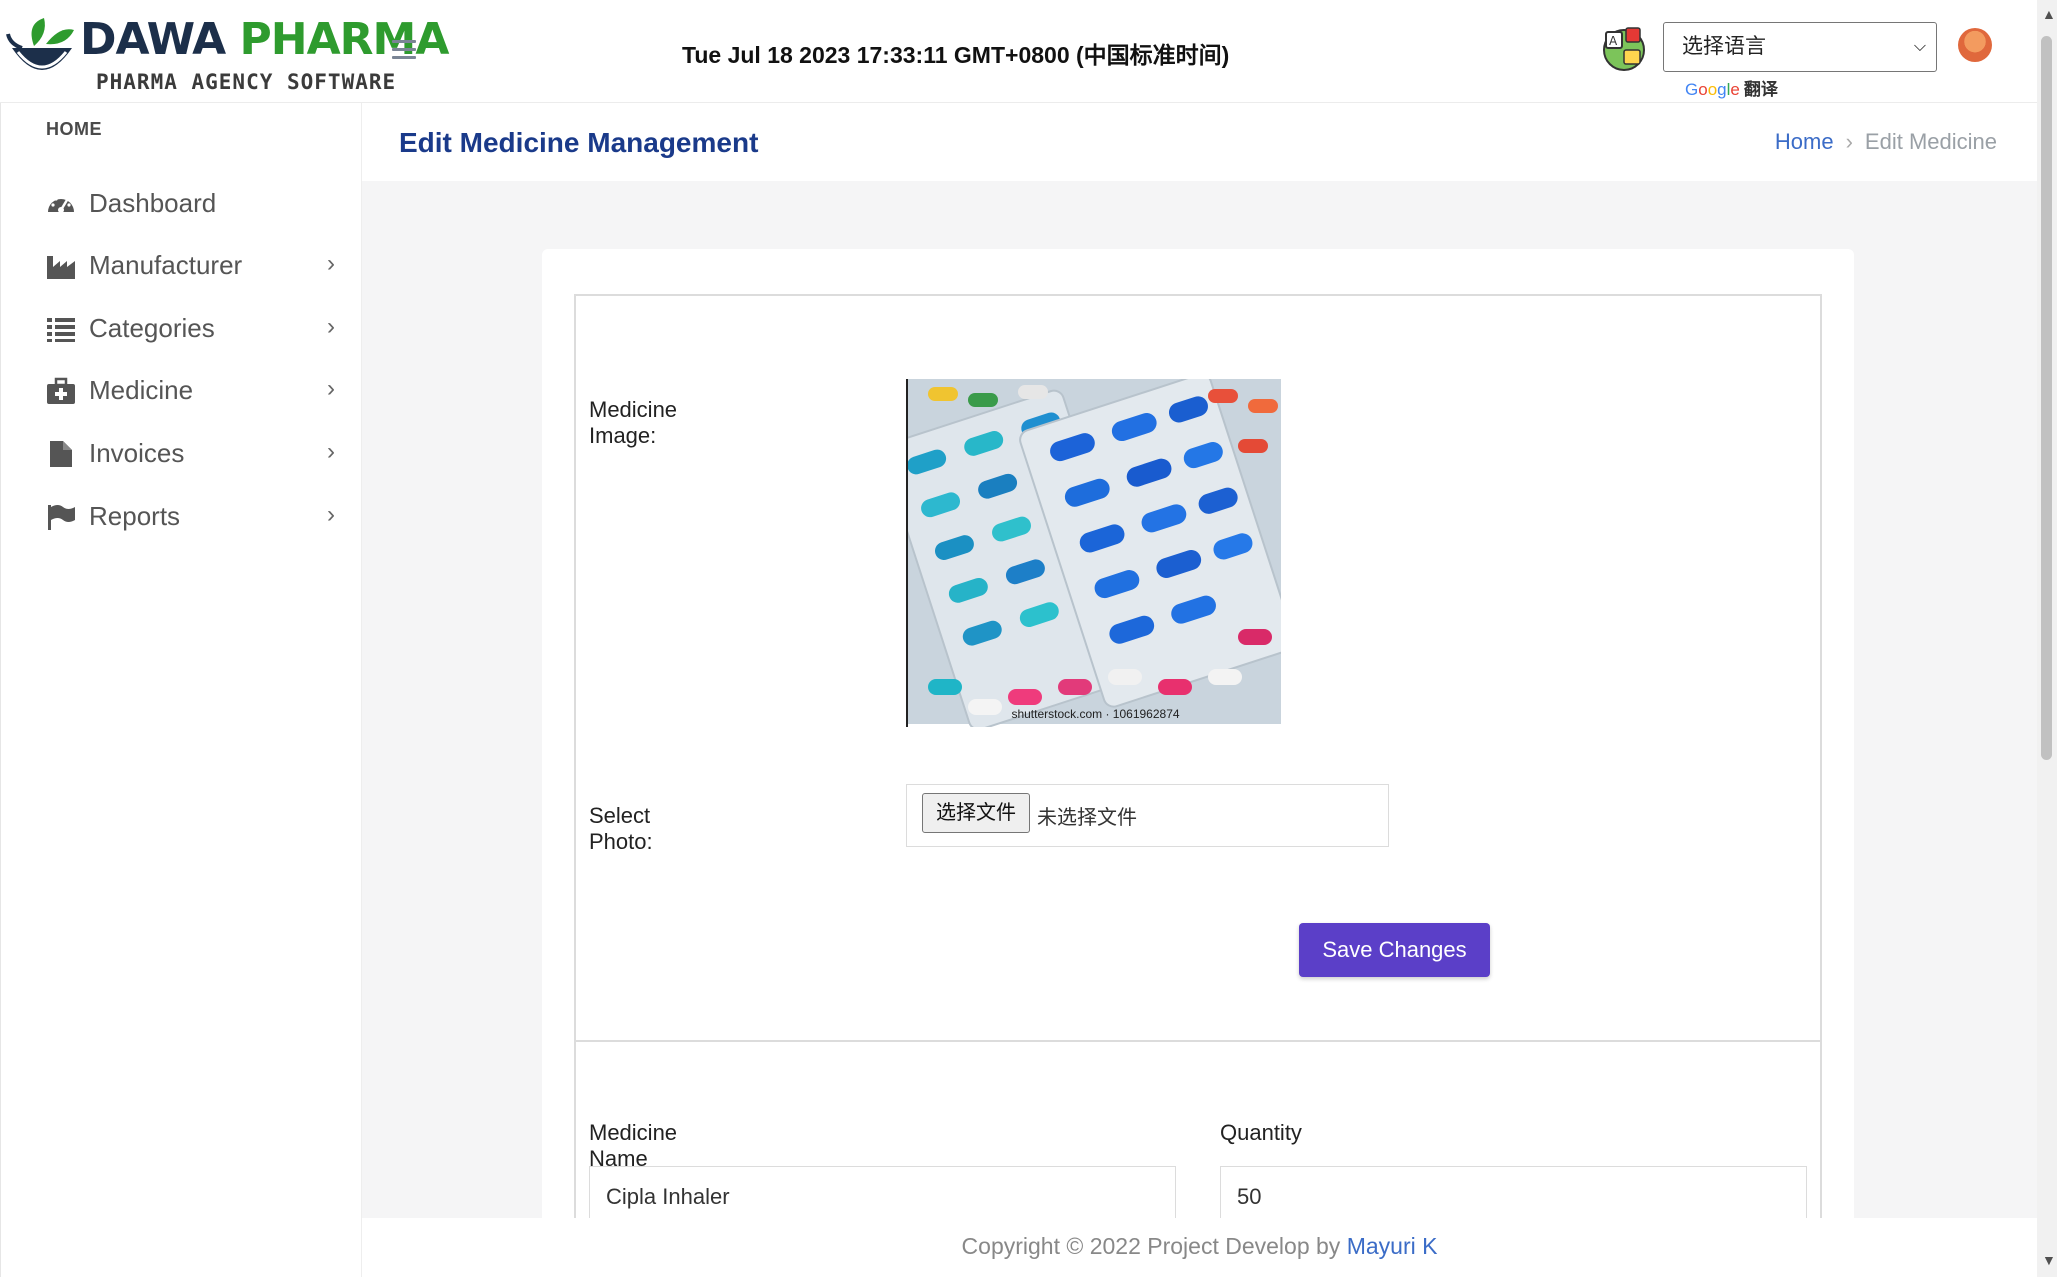  I want to click on breadcrumb-current: Edit Medicine, so click(1930, 141).